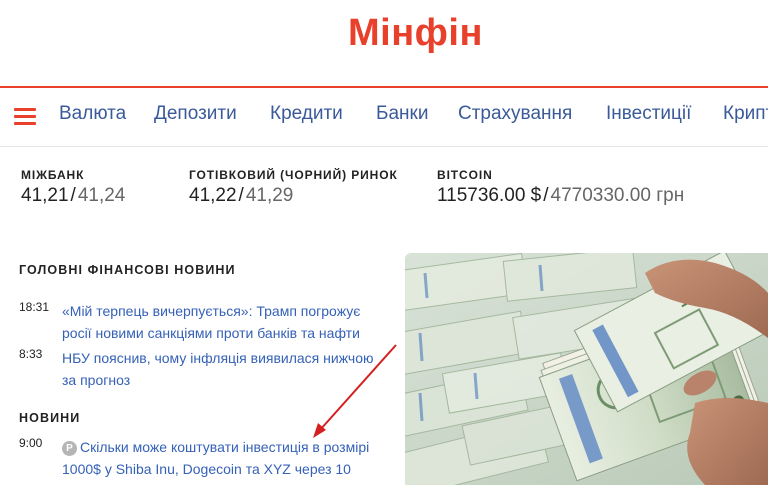  Describe the element at coordinates (101, 195) in the screenshot. I see `rate-sell: 41,24` at that location.